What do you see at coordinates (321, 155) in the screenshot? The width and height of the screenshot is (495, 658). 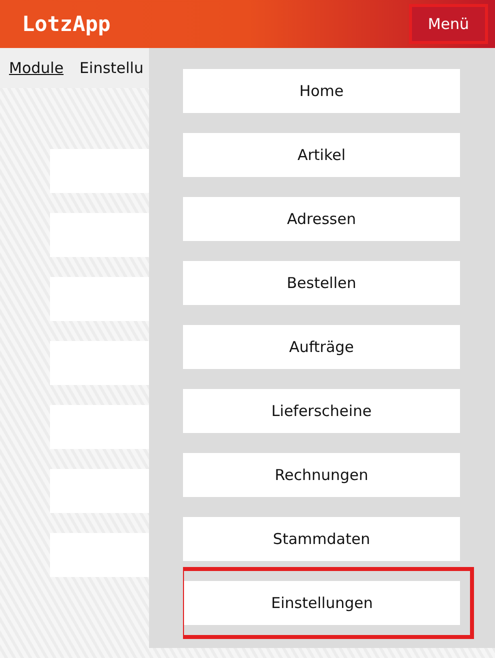 I see `menu-item: Artikel` at bounding box center [321, 155].